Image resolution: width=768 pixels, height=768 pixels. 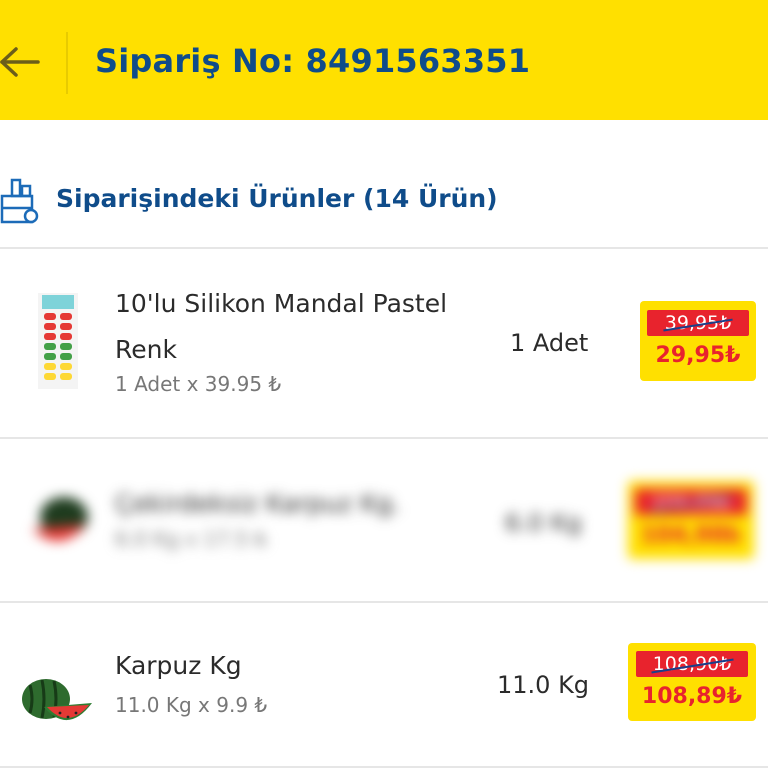 I want to click on section-title: Siparişindeki Ürünler (14 Ürün), so click(x=277, y=198).